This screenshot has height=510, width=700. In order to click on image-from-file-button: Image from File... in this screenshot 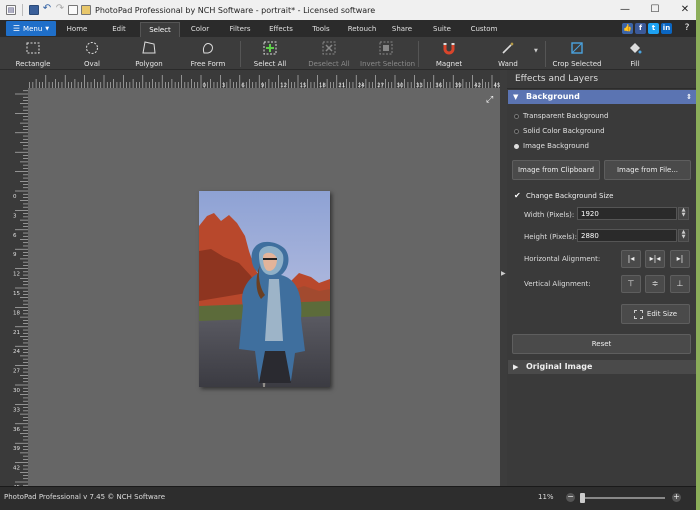, I will do `click(647, 170)`.